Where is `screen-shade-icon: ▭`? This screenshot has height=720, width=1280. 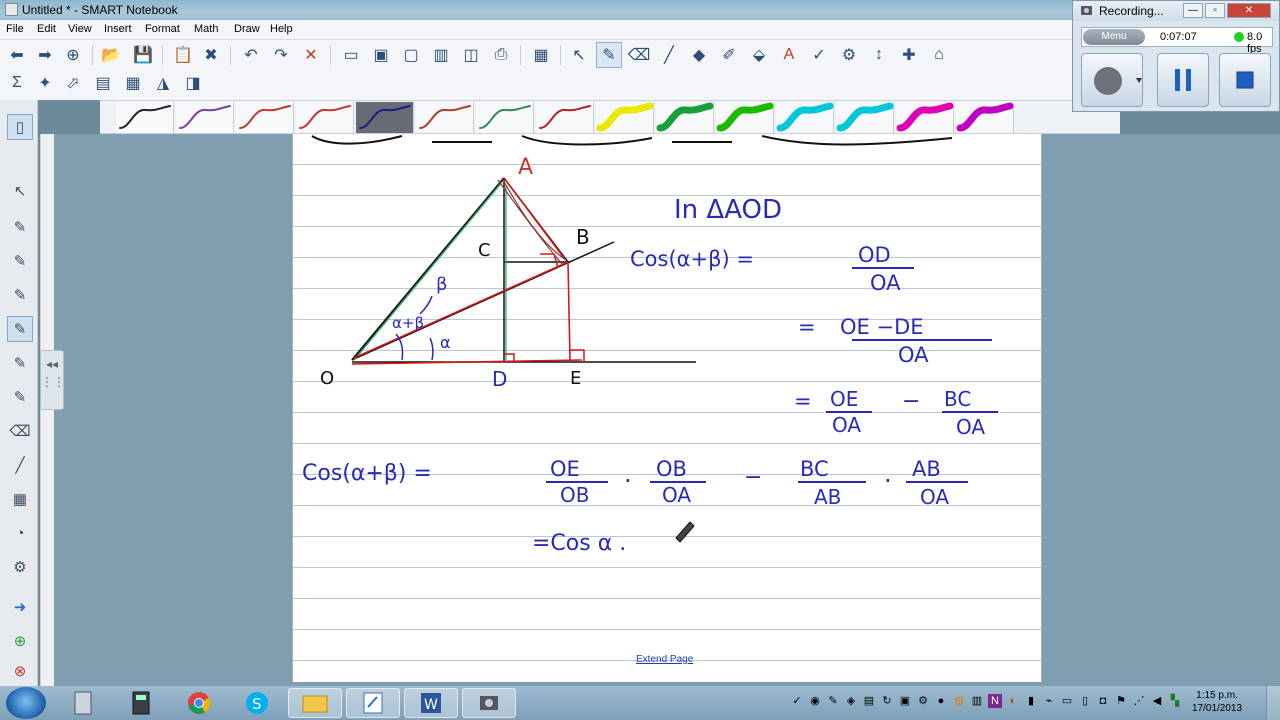
screen-shade-icon: ▭ is located at coordinates (351, 55).